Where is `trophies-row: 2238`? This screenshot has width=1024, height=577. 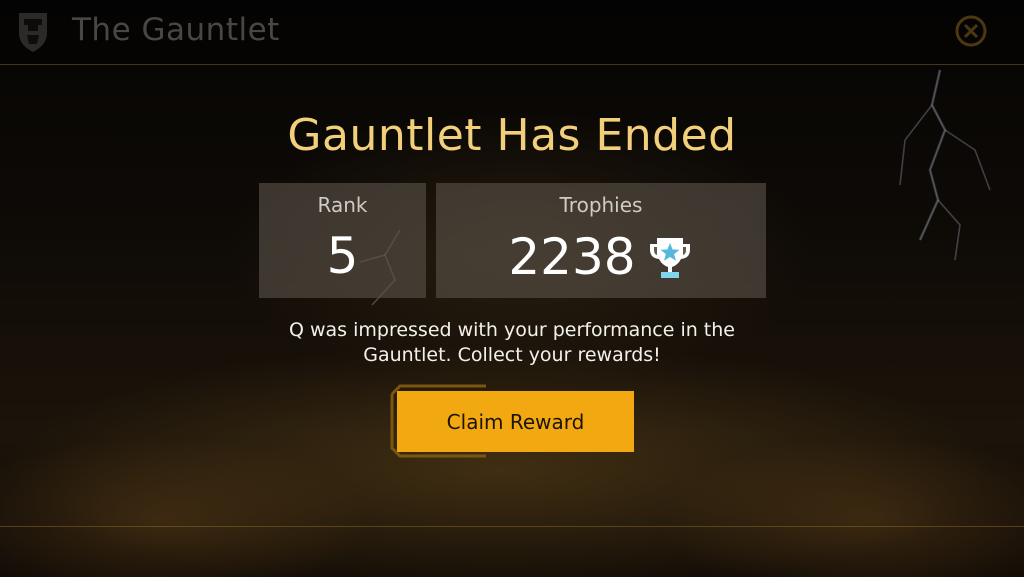 trophies-row: 2238 is located at coordinates (601, 257).